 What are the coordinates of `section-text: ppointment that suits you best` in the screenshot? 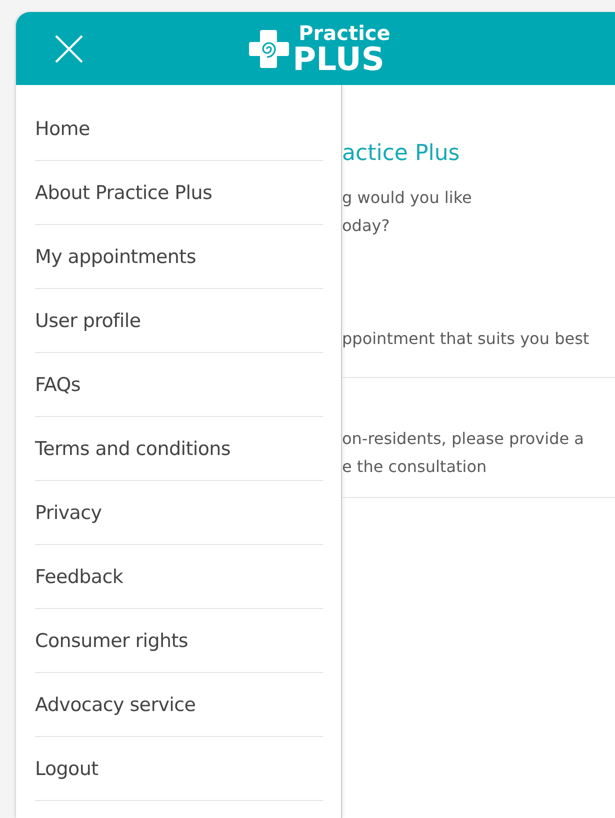 It's located at (466, 339).